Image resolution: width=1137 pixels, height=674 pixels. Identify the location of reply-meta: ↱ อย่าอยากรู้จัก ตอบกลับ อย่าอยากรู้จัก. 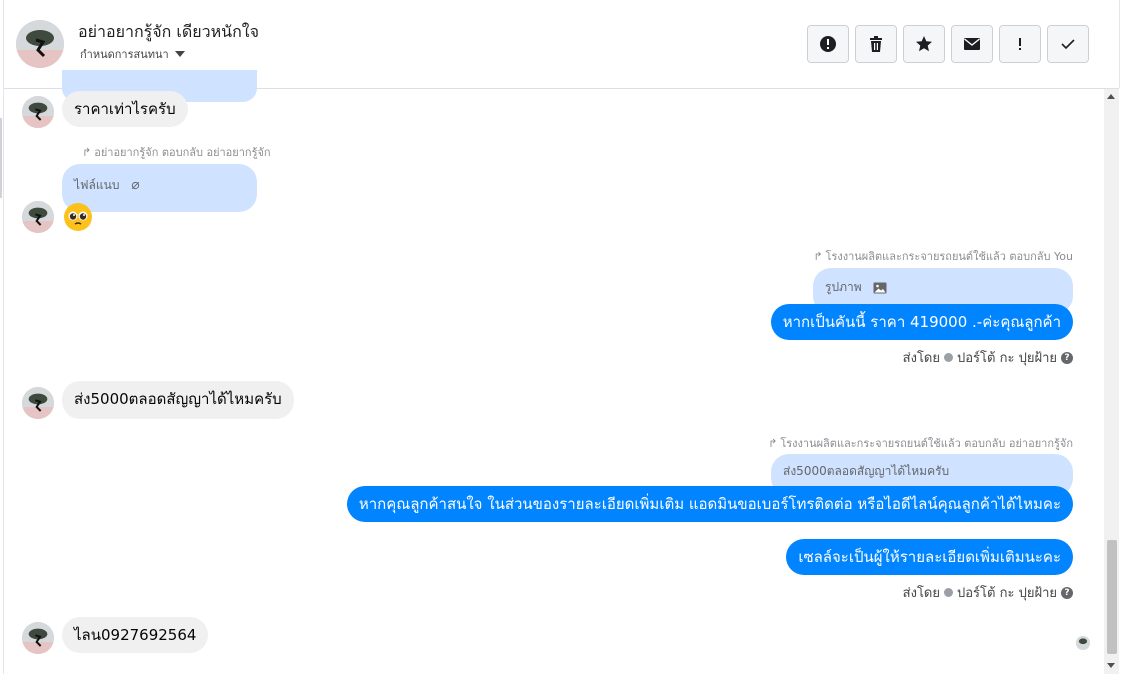
(176, 152).